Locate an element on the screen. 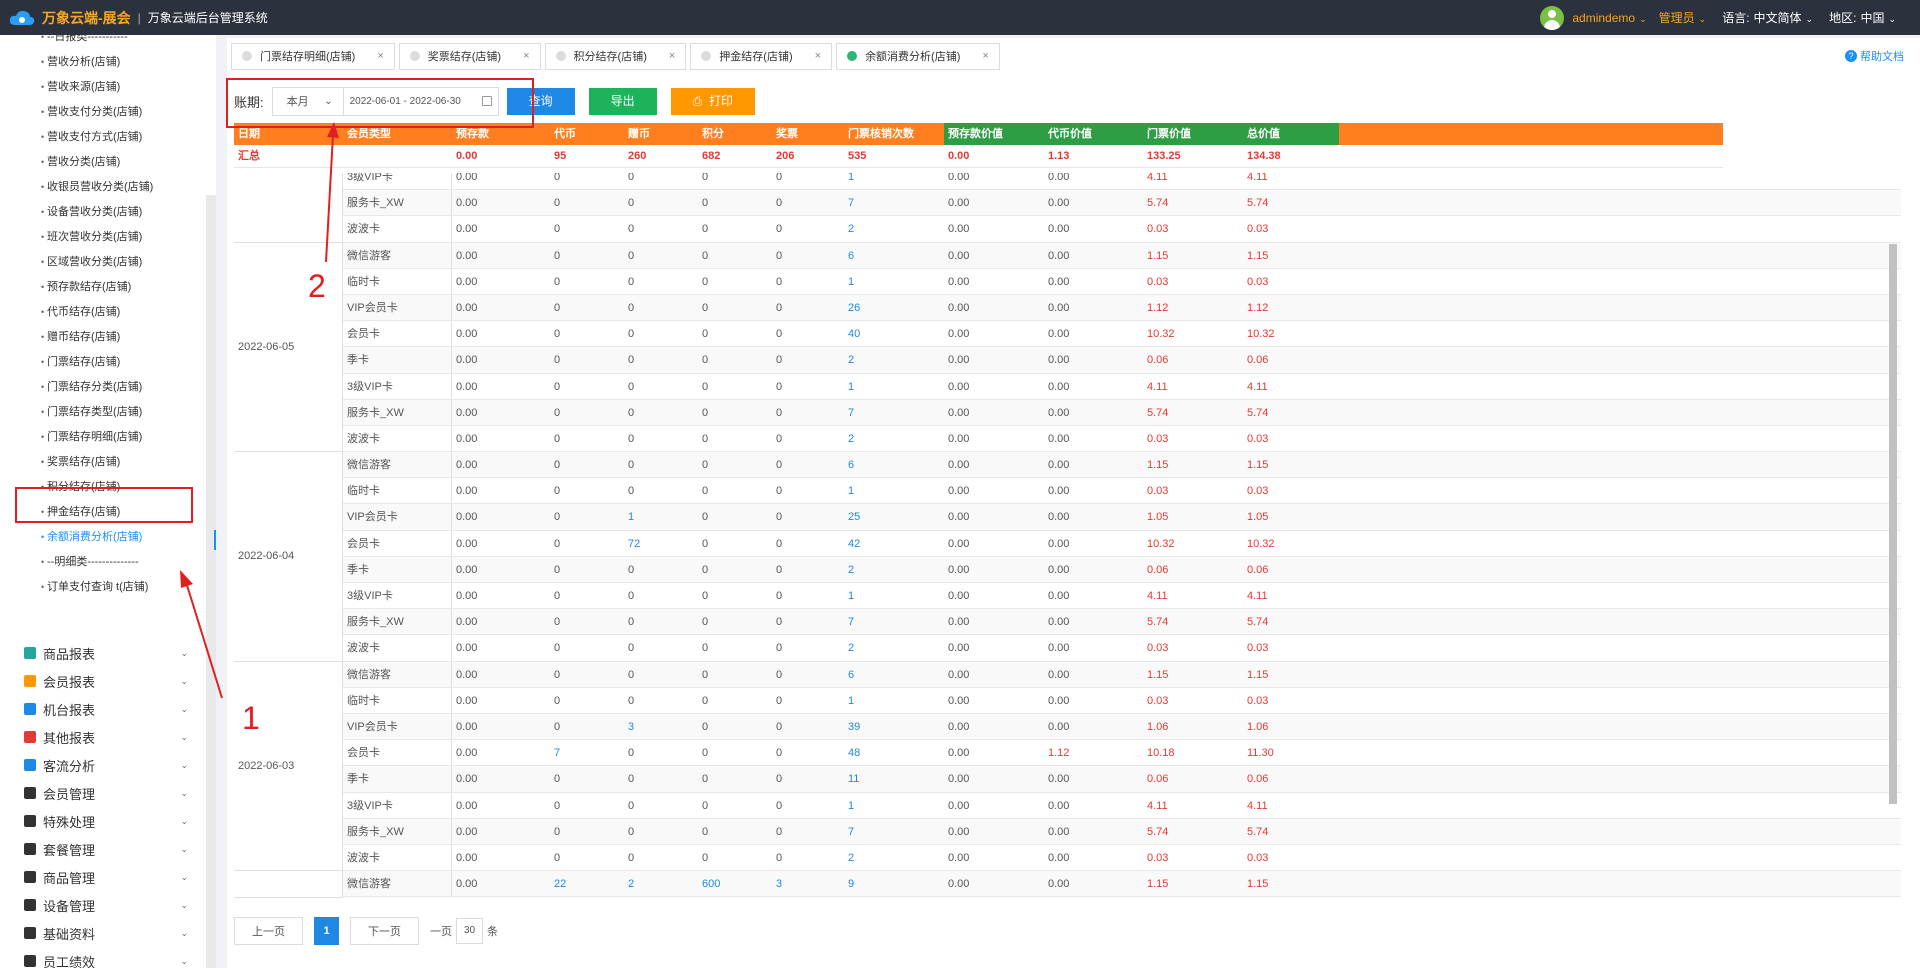 This screenshot has width=1920, height=968. column-header: 门票核销次数 is located at coordinates (894, 134).